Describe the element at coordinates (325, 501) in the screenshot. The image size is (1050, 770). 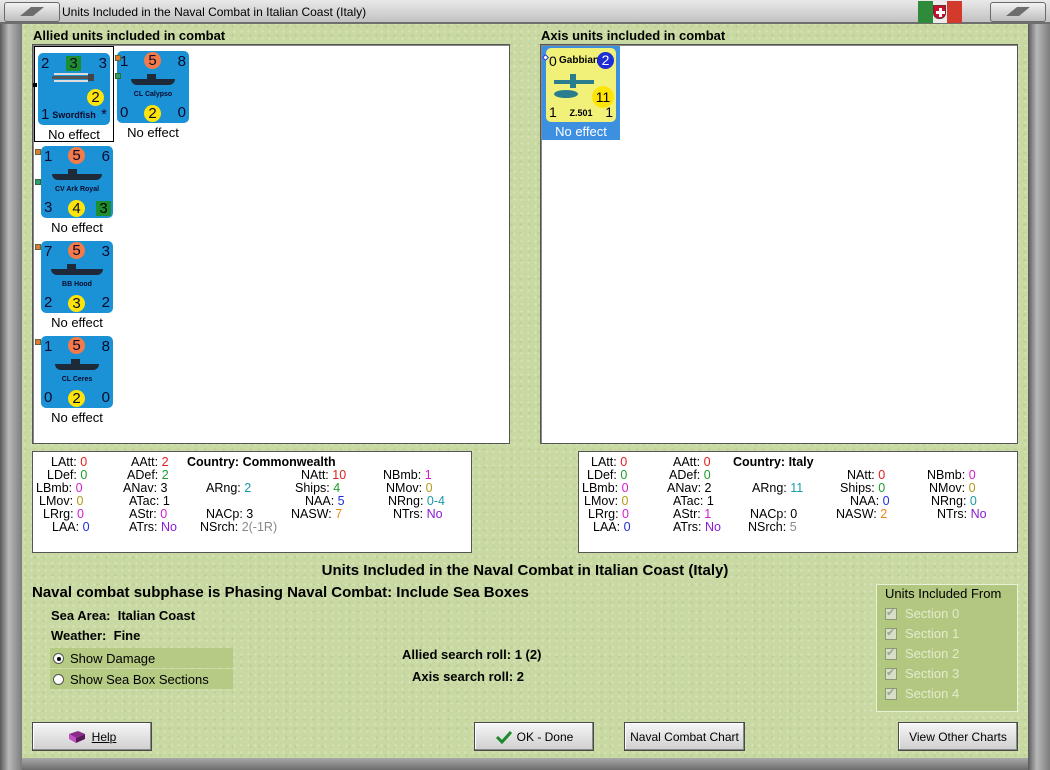
I see `stat-naa: NAA: 5` at that location.